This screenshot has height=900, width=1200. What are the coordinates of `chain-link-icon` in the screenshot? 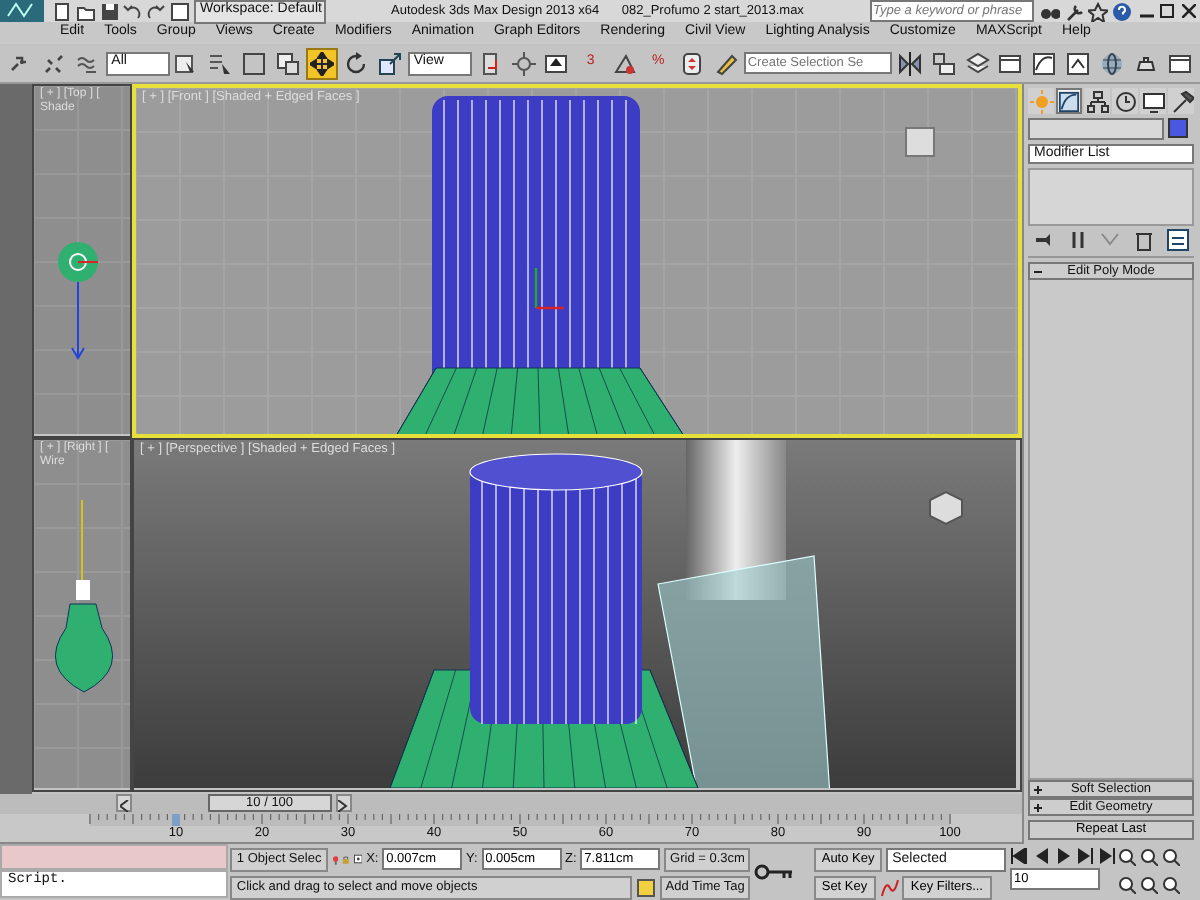 It's located at (19, 63).